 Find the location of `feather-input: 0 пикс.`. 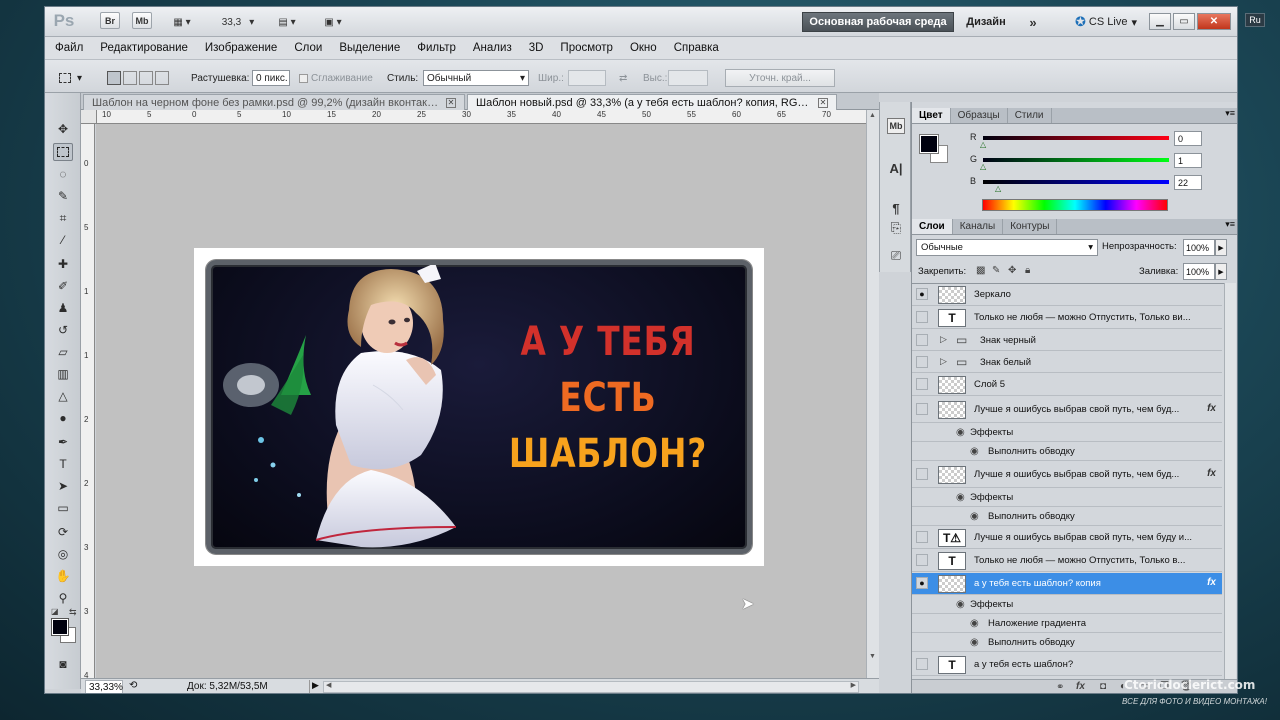

feather-input: 0 пикс. is located at coordinates (271, 78).